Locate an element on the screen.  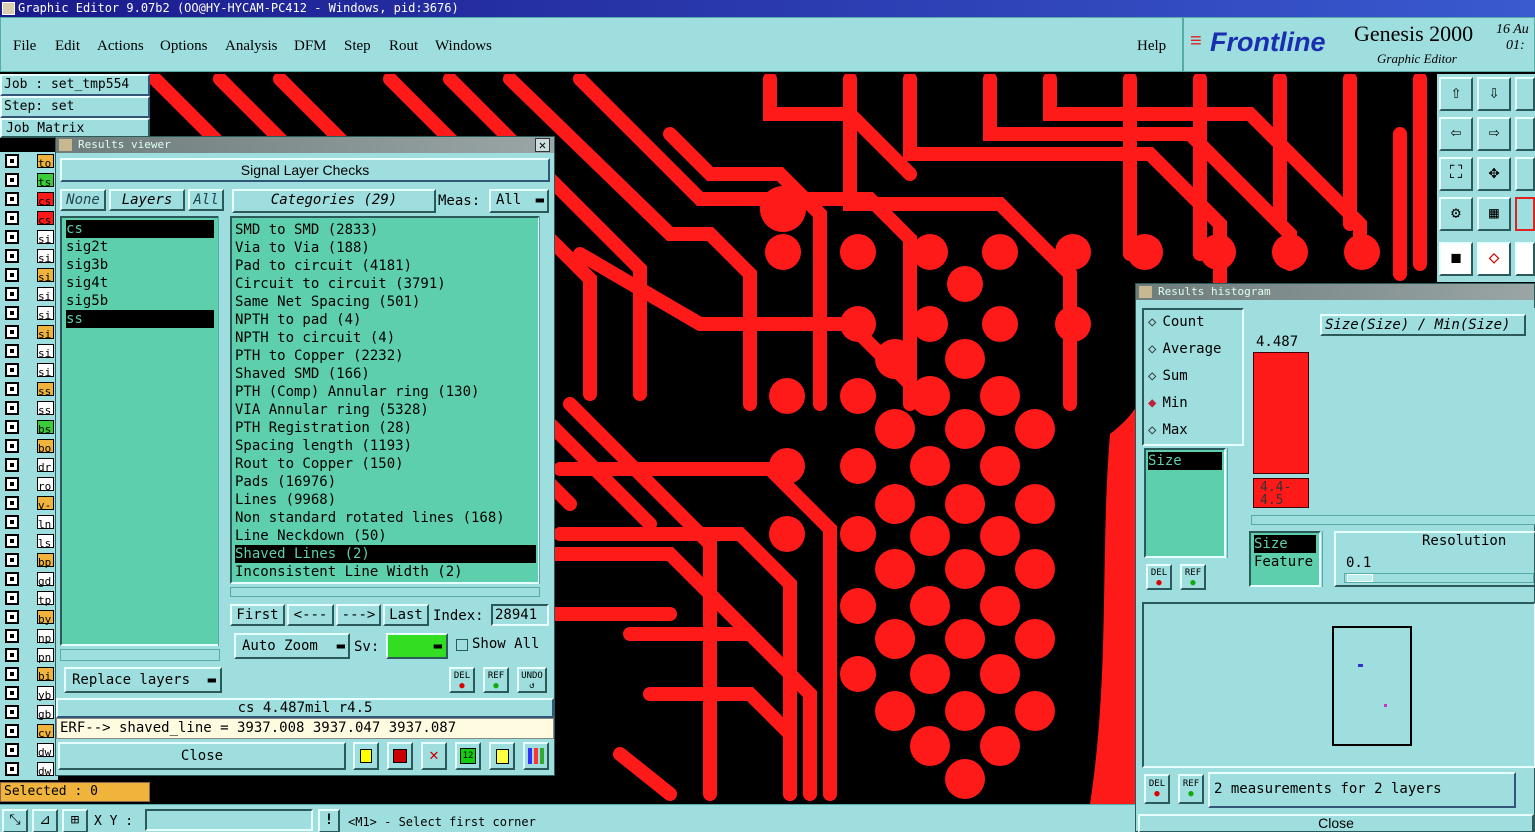
aggregate-option-min: ◆ Min is located at coordinates (1168, 403).